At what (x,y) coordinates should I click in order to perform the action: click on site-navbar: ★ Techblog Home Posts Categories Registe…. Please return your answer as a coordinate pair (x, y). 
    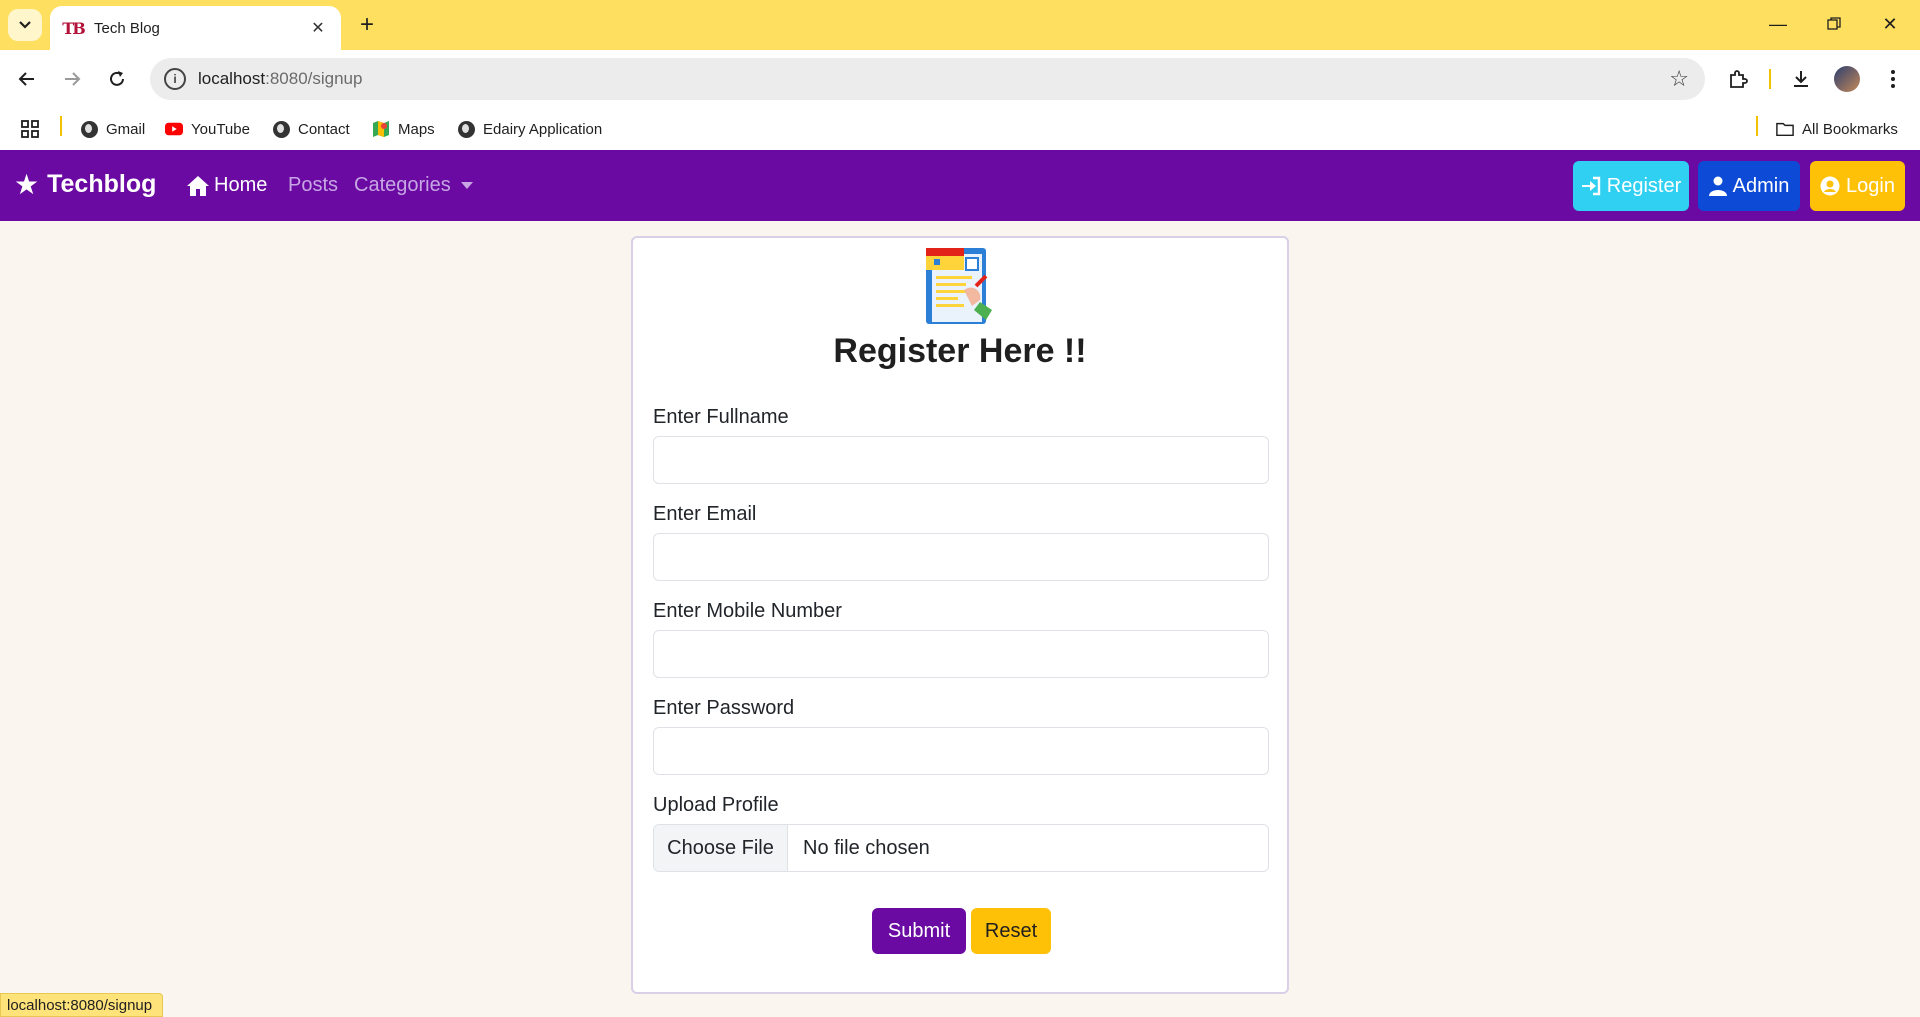
    Looking at the image, I should click on (960, 185).